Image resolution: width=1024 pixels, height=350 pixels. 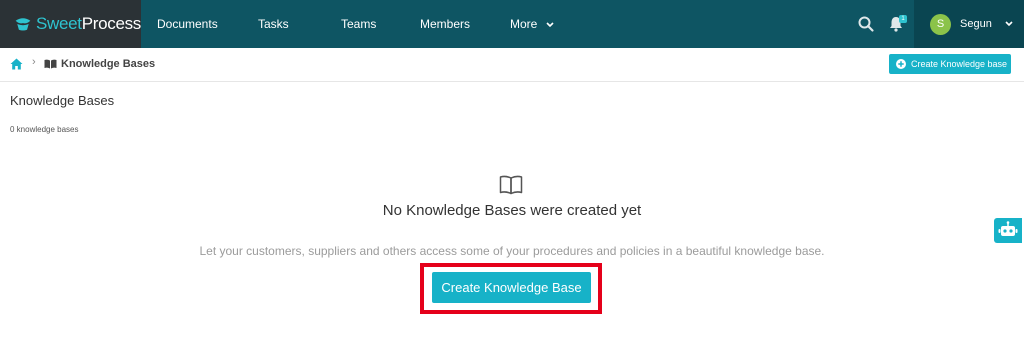 I want to click on nav-teams: Teams, so click(x=358, y=24).